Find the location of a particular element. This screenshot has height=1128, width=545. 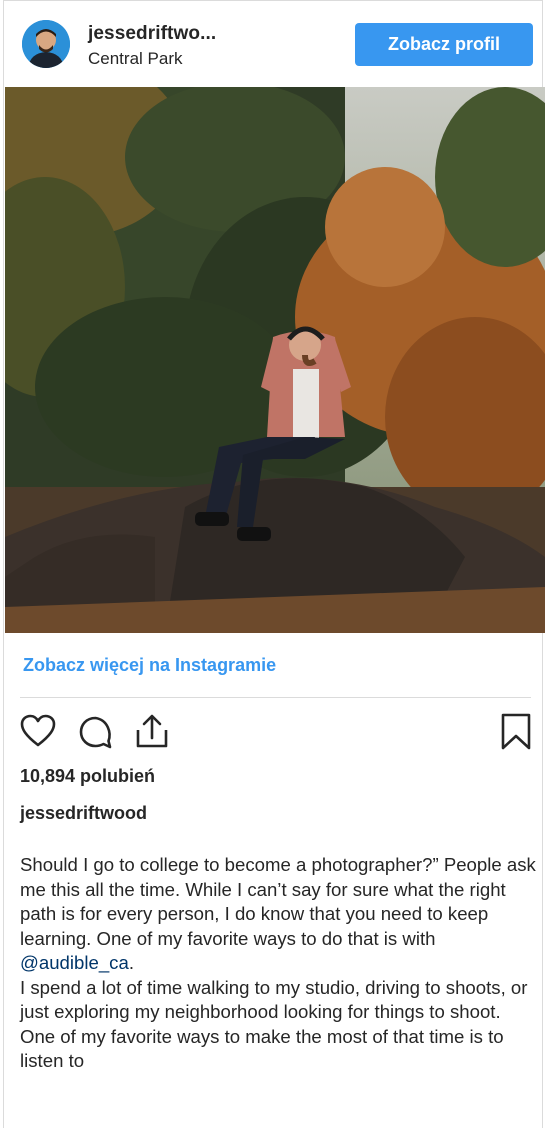

view-profile-button: Zobacz profil is located at coordinates (444, 44).